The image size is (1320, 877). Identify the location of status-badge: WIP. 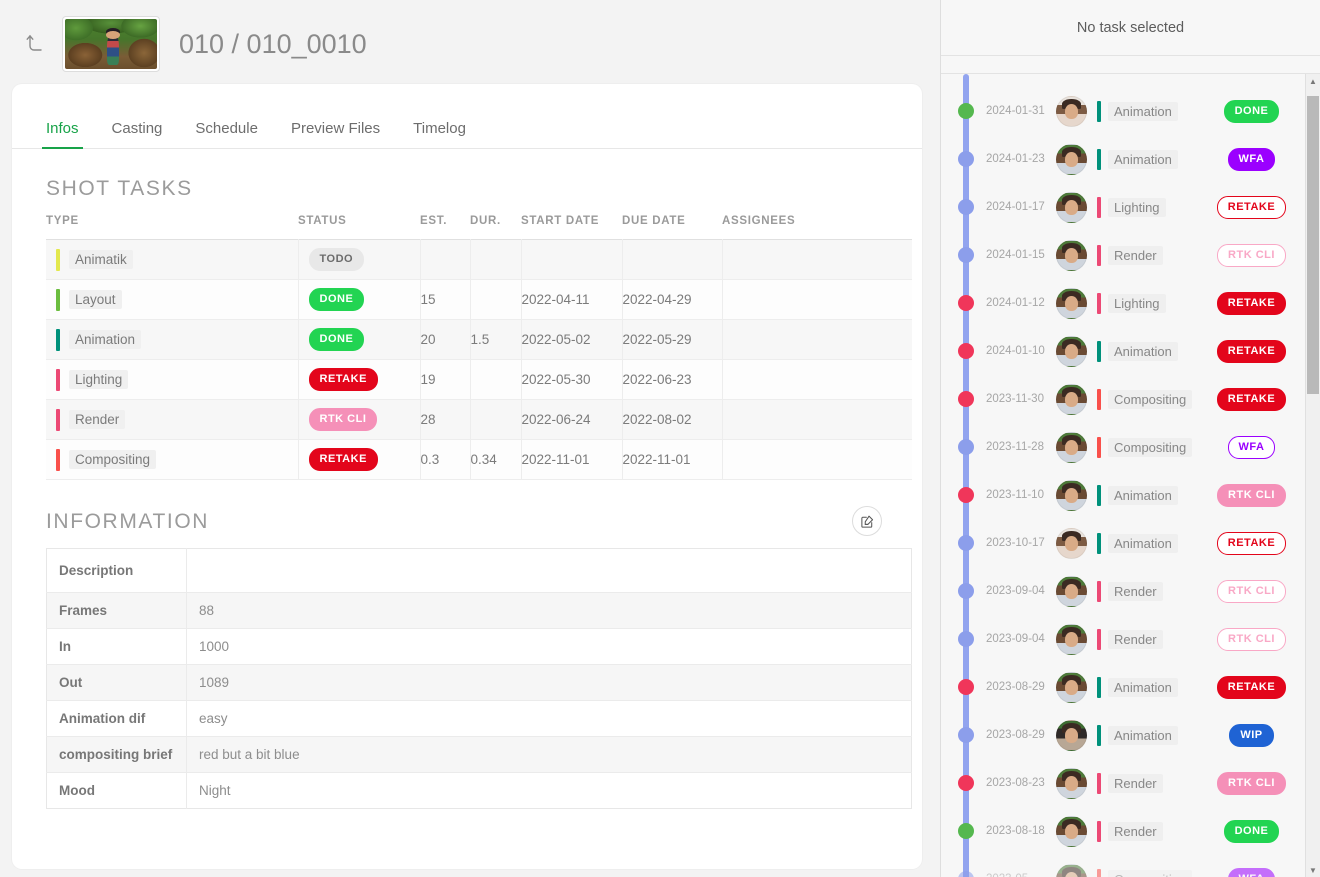
(1251, 735).